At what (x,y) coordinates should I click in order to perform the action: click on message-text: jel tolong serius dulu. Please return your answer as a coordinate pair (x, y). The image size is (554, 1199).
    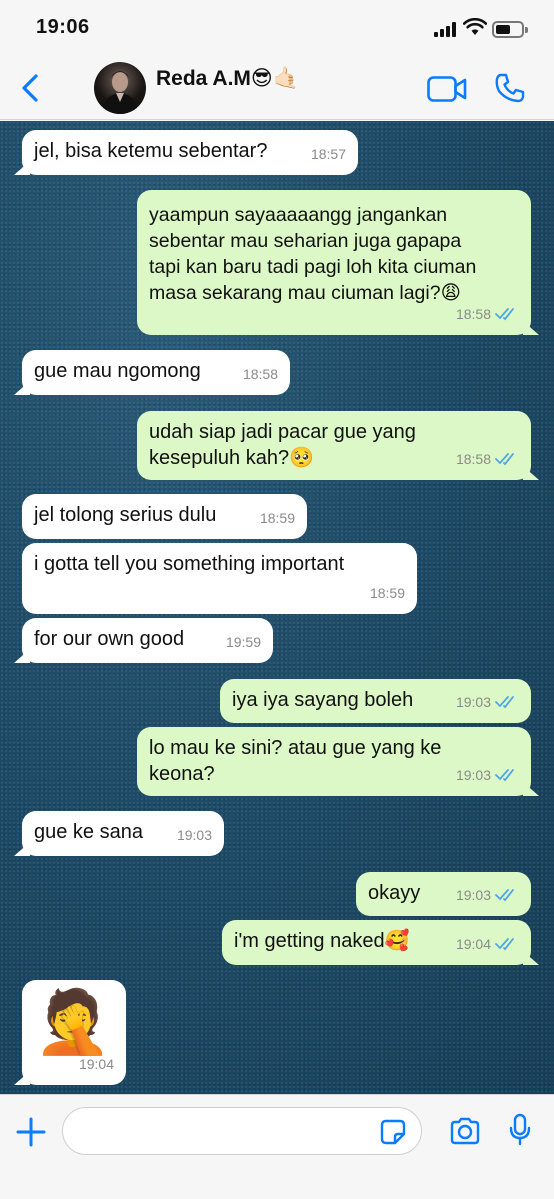
    Looking at the image, I should click on (125, 515).